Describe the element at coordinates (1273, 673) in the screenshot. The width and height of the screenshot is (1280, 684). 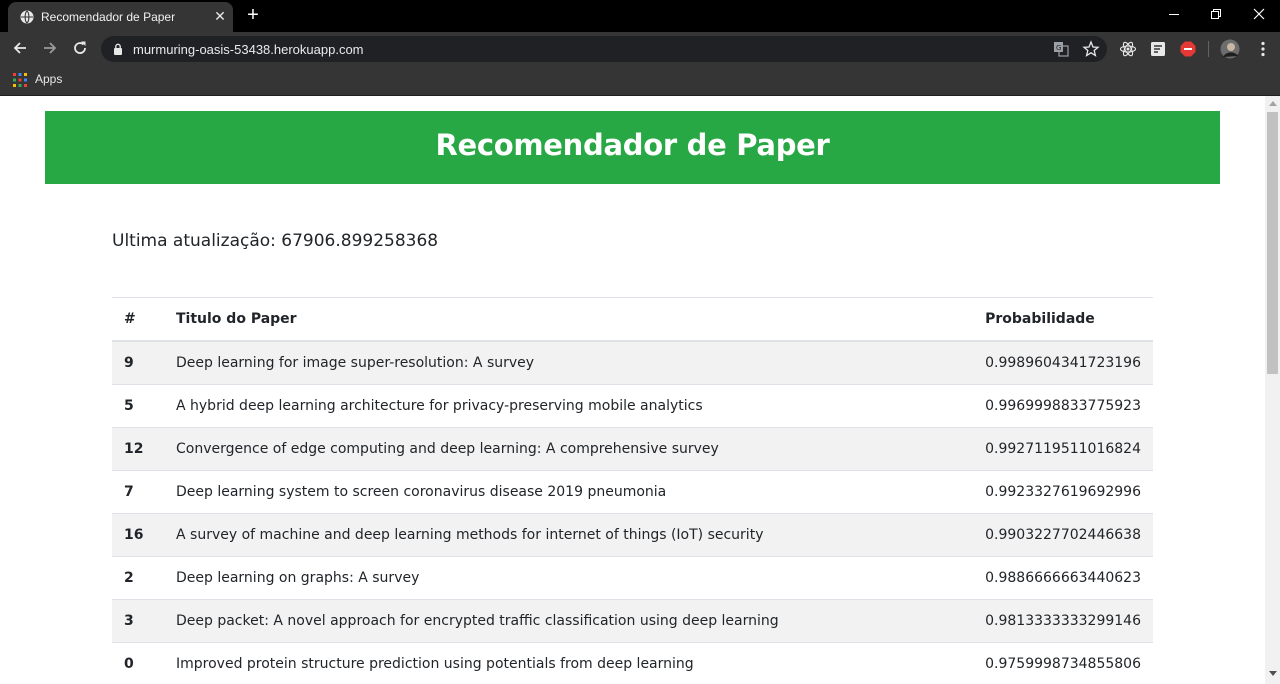
I see `scroll-down-arrow-icon` at that location.